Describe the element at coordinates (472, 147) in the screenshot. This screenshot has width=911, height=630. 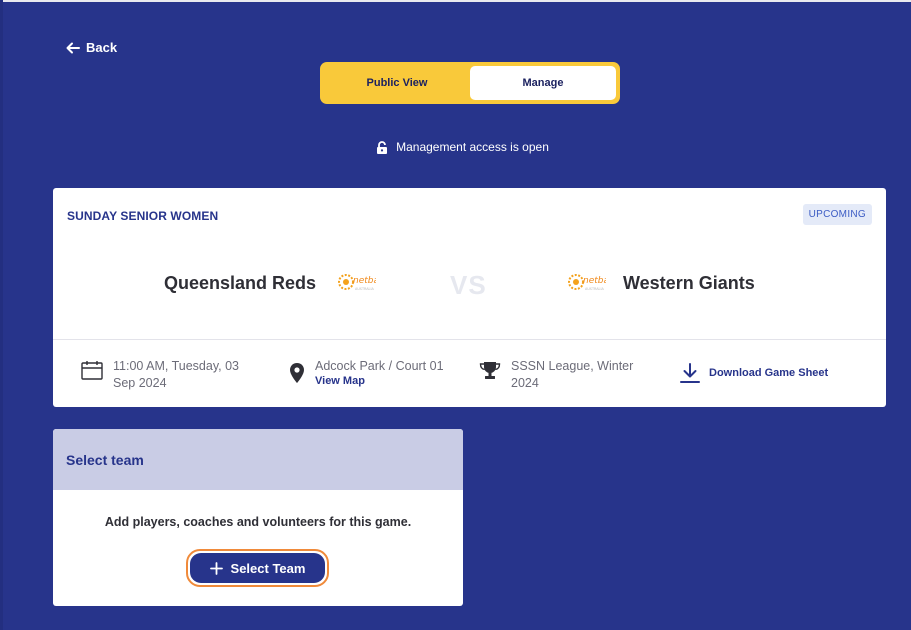
I see `access-text: Management access is open` at that location.